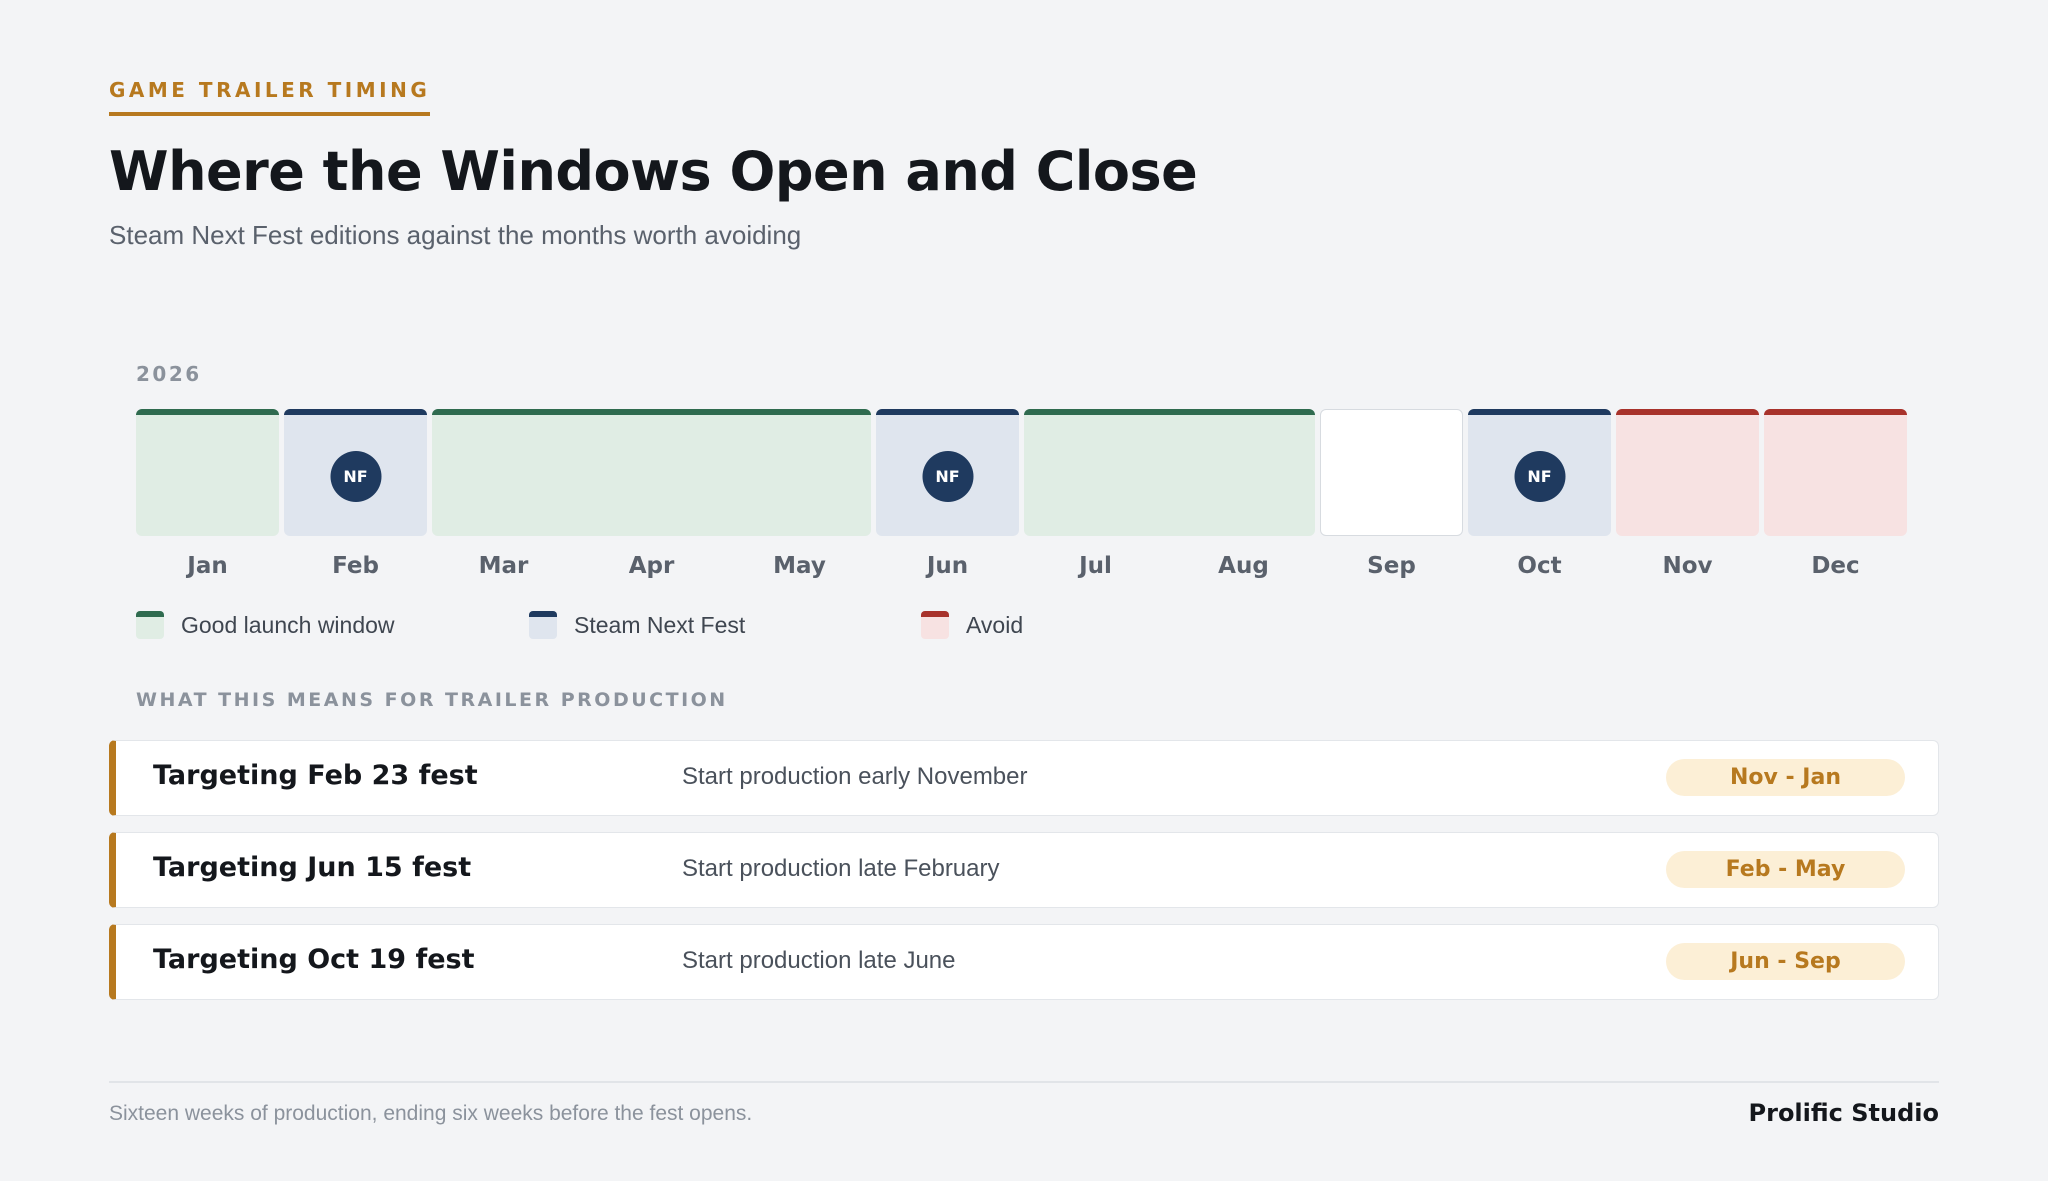  What do you see at coordinates (935, 625) in the screenshot?
I see `legend-swatch-avoid` at bounding box center [935, 625].